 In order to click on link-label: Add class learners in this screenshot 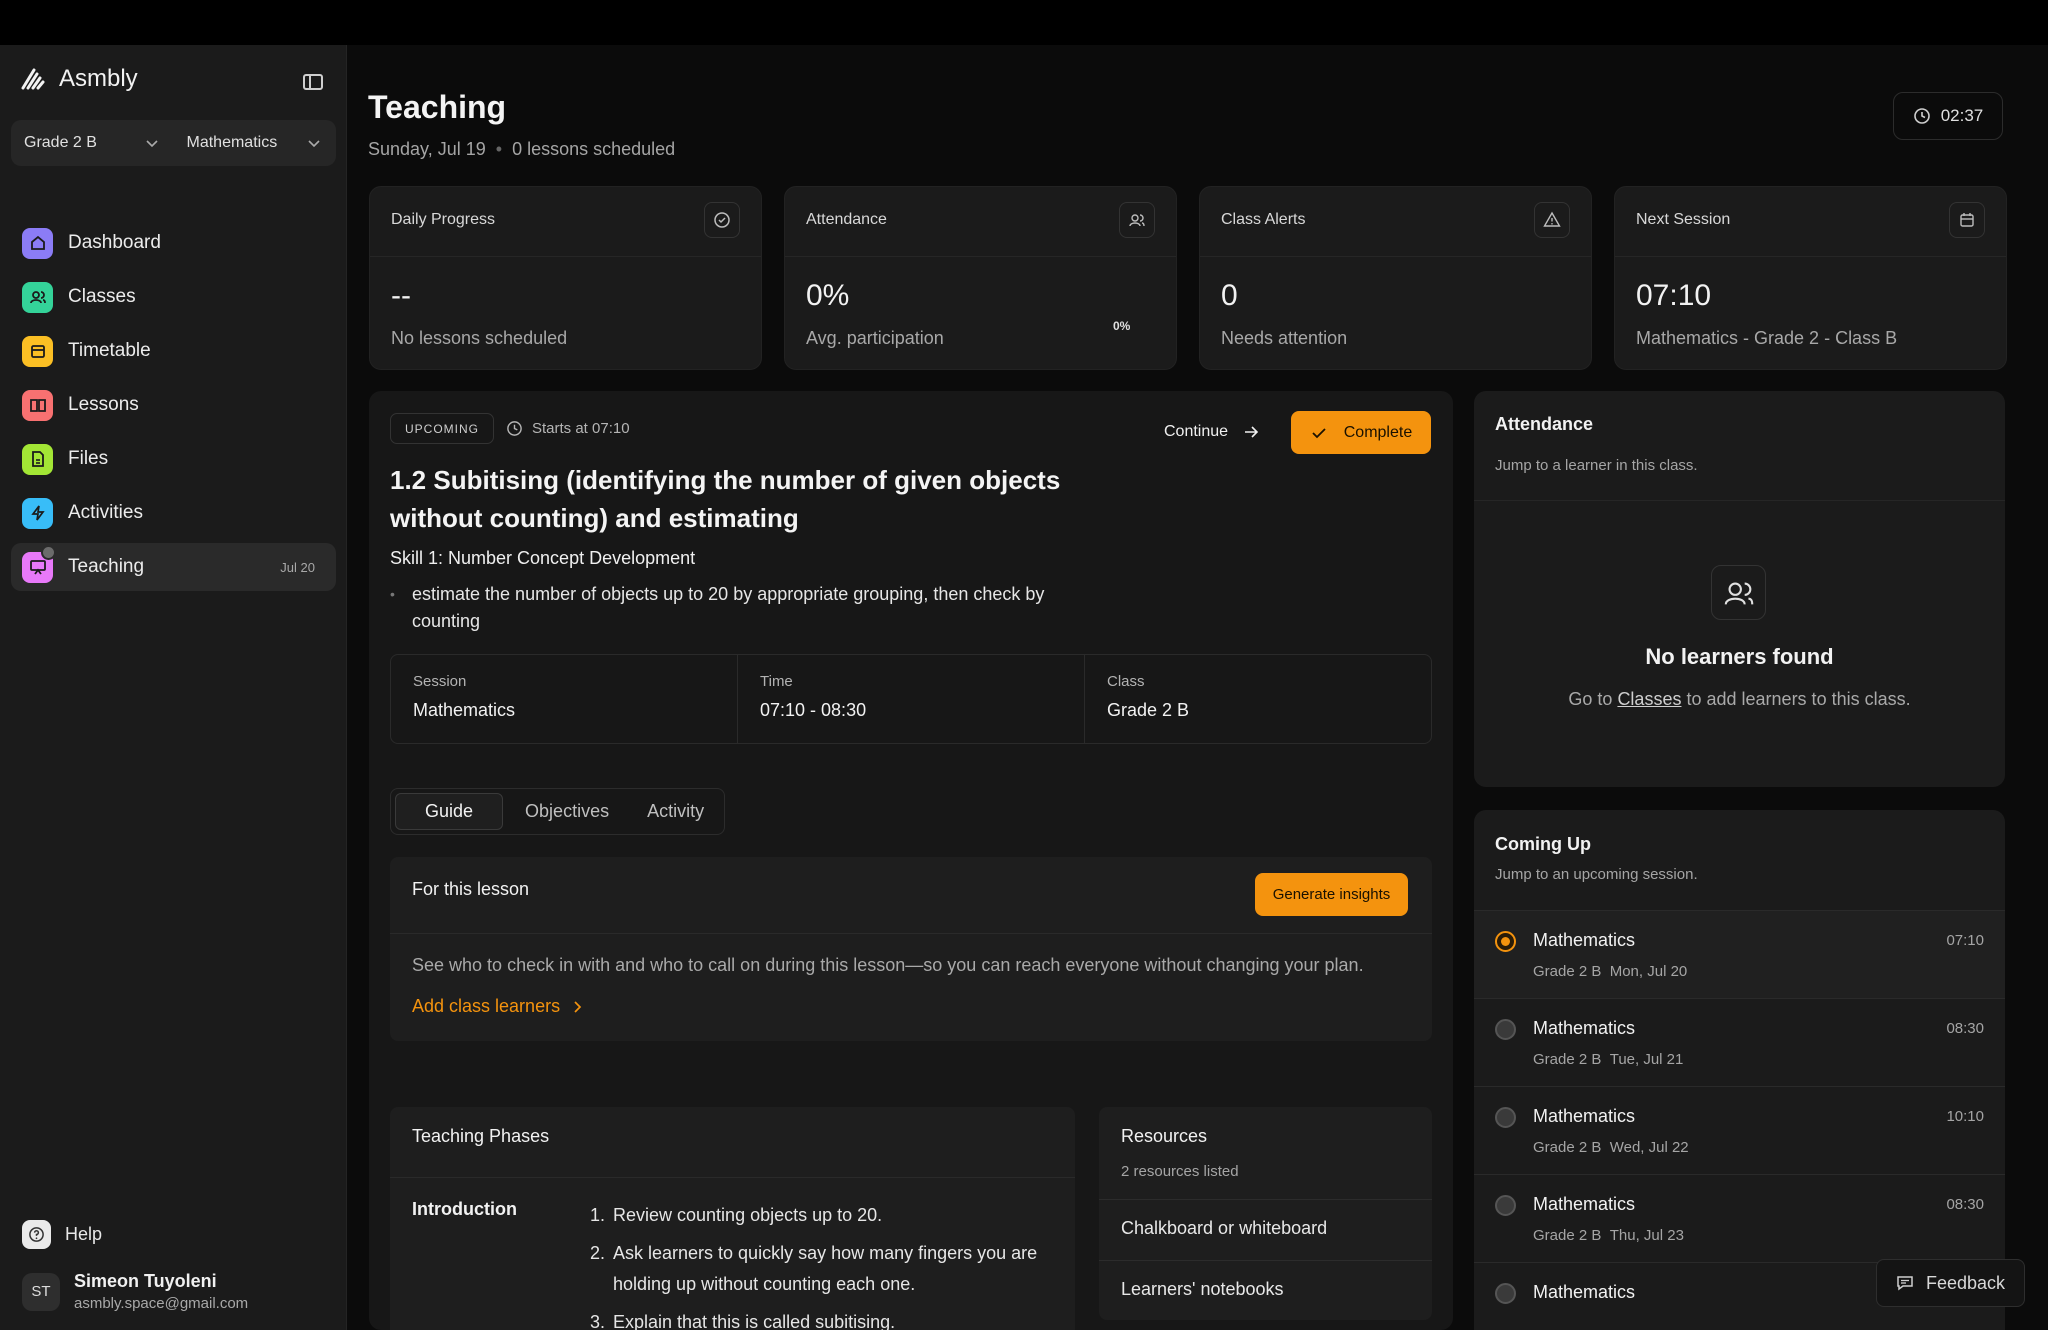, I will do `click(486, 1006)`.